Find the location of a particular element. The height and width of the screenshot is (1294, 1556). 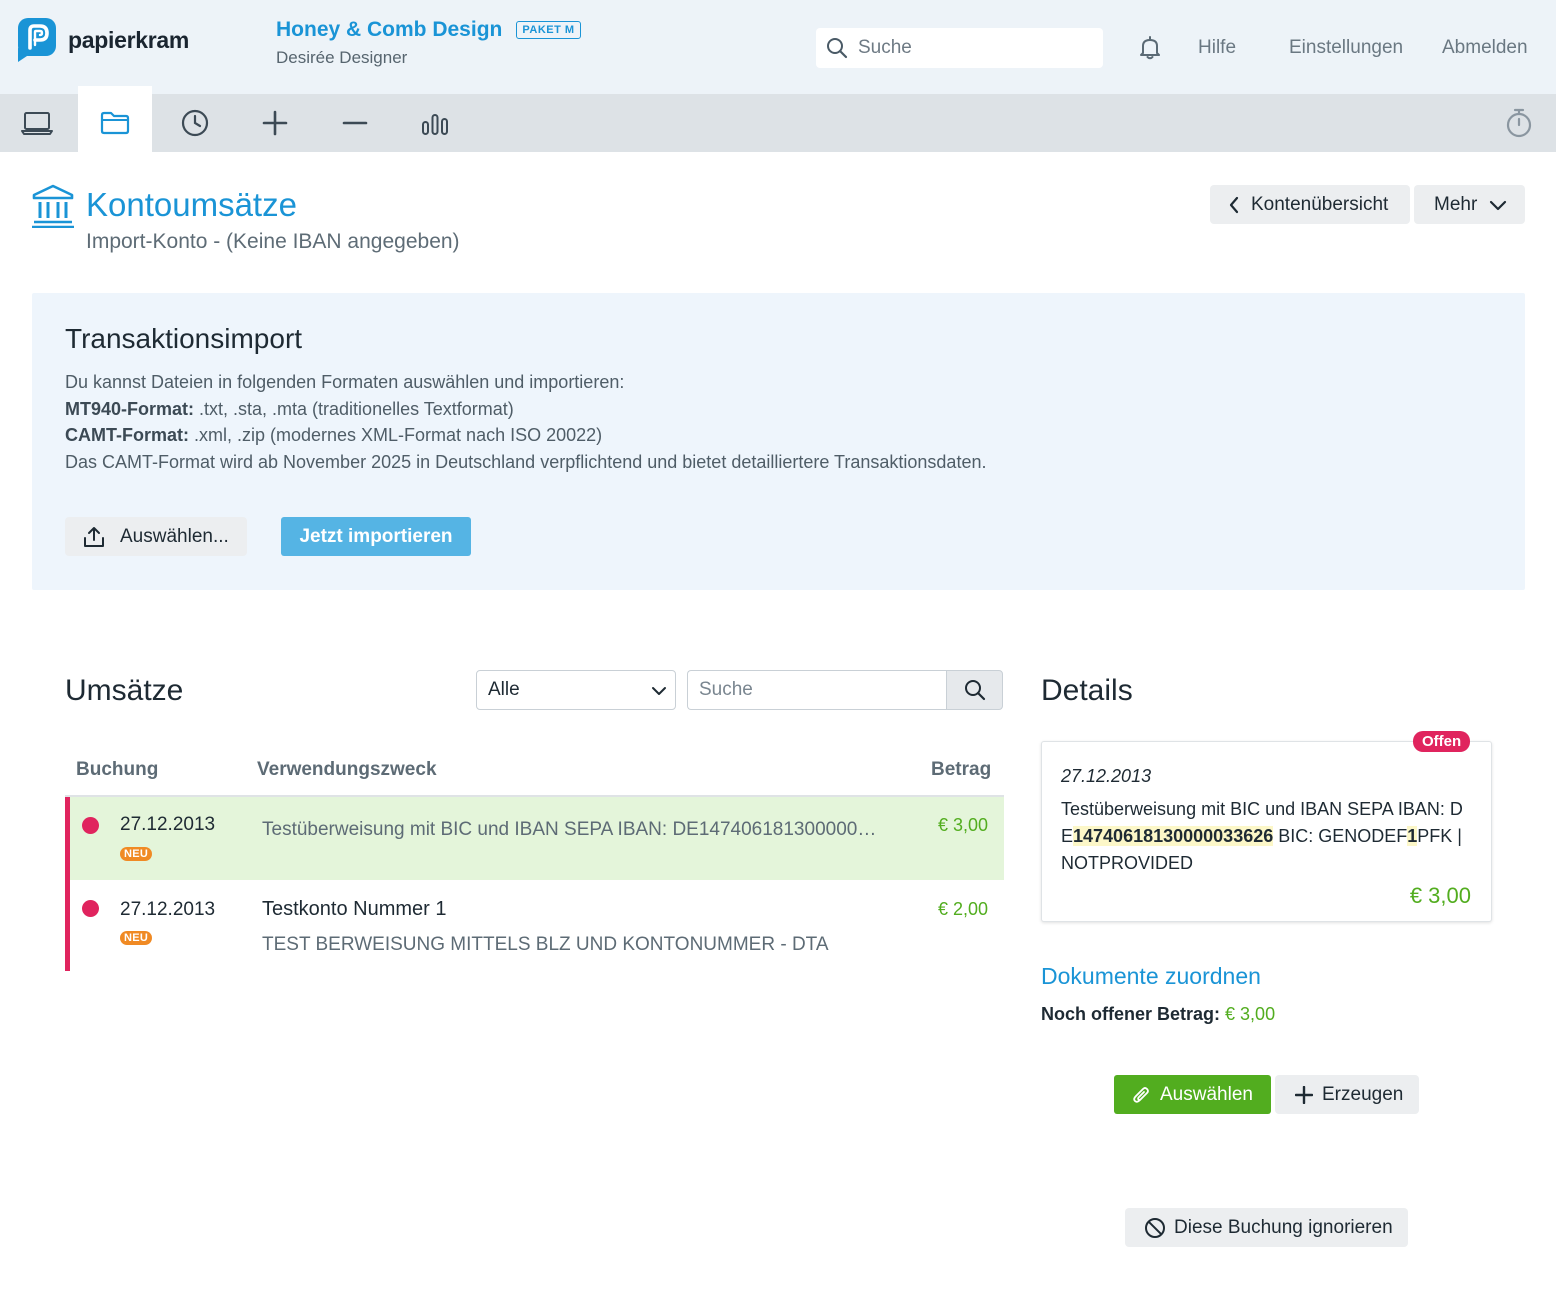

folder-icon is located at coordinates (115, 123).